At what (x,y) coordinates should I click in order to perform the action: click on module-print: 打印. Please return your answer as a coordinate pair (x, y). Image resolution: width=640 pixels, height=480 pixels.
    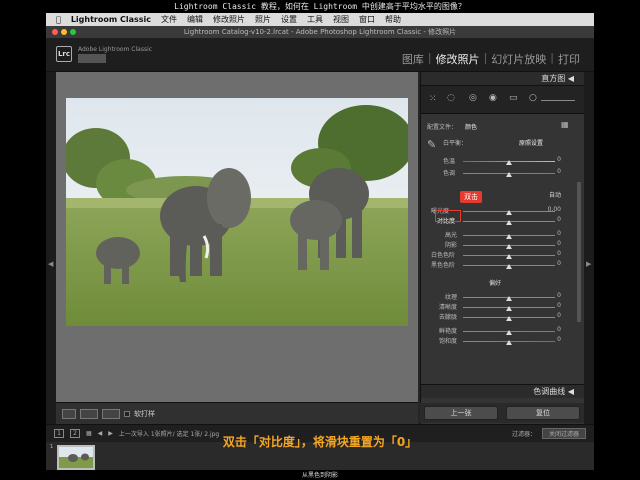
    Looking at the image, I should click on (569, 59).